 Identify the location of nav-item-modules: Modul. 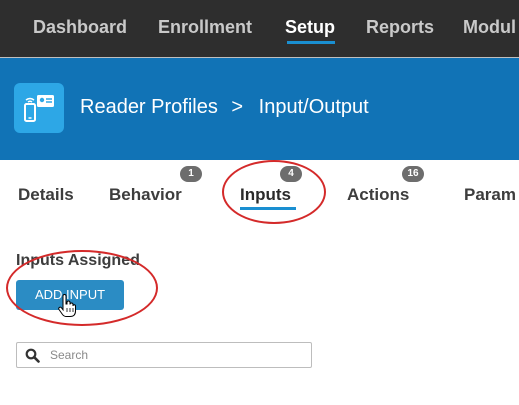
(489, 27).